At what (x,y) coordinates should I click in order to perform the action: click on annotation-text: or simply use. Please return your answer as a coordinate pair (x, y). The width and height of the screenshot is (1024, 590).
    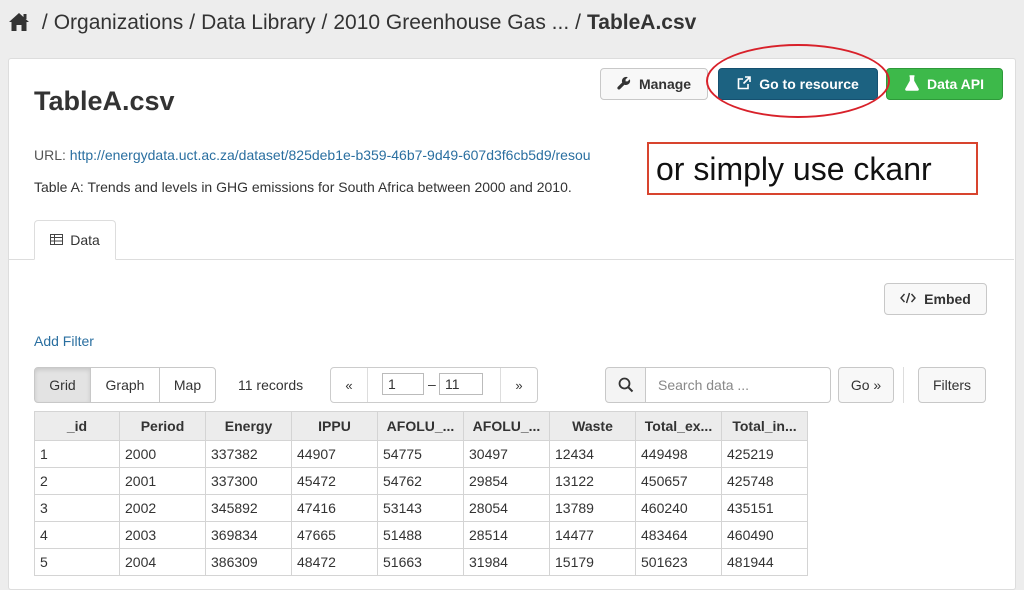
    Looking at the image, I should click on (755, 169).